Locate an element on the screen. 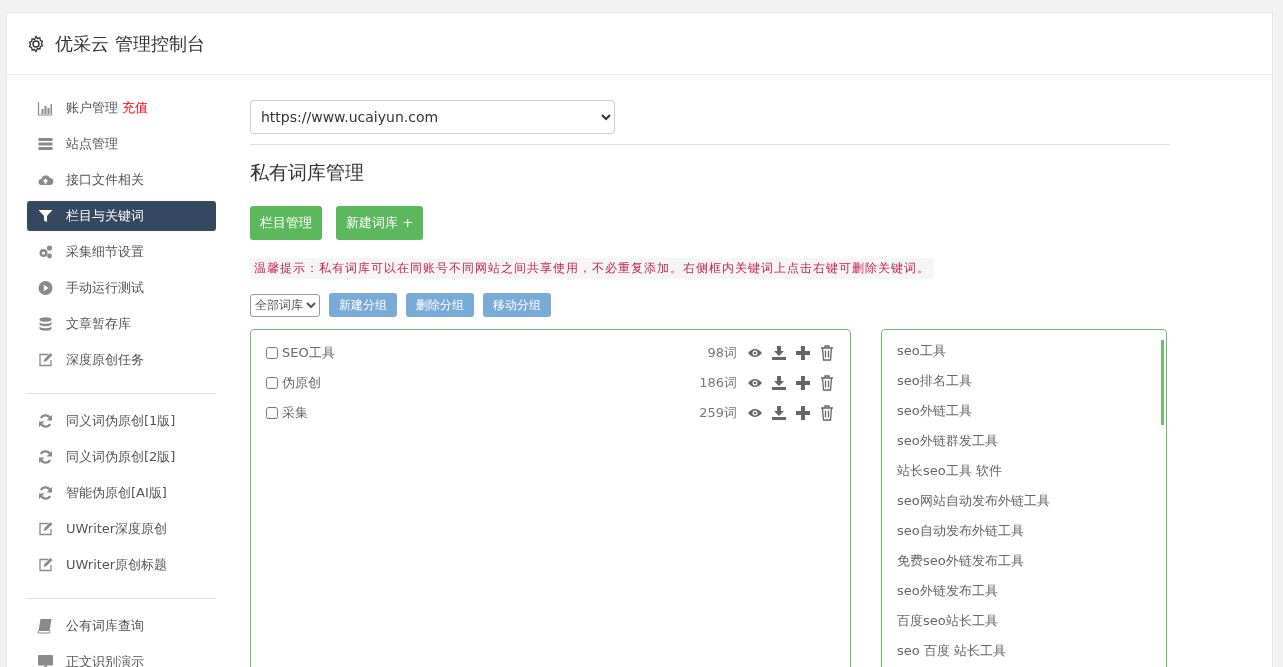 The image size is (1283, 667). keyword-item: seo排名工具 is located at coordinates (934, 380).